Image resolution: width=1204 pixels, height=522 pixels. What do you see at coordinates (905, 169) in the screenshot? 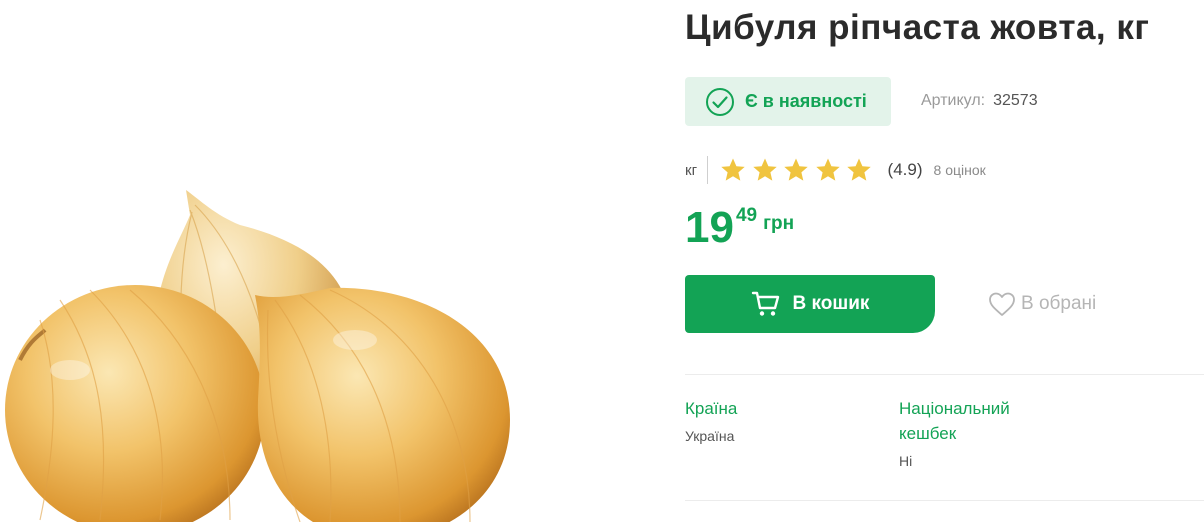
I see `rating-value: (4.9)` at bounding box center [905, 169].